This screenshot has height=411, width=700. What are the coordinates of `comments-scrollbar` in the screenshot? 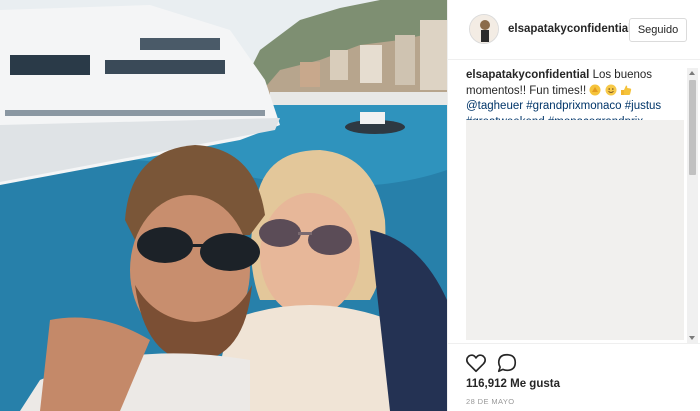 It's located at (692, 205).